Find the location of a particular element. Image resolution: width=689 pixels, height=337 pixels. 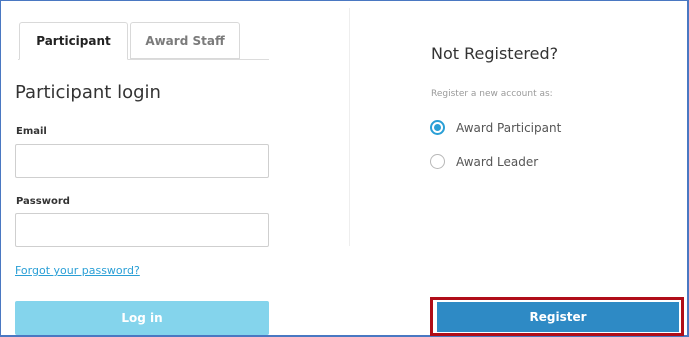

forgot-password-link: Forgot your password? is located at coordinates (77, 270).